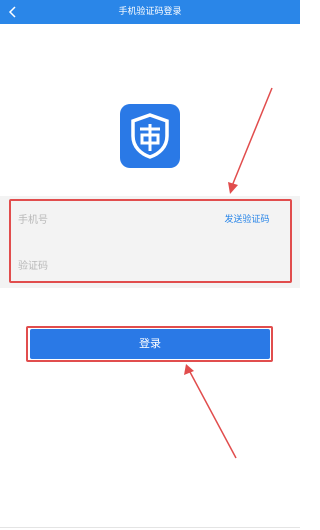 Image resolution: width=320 pixels, height=530 pixels. I want to click on arrow-to-login, so click(210, 411).